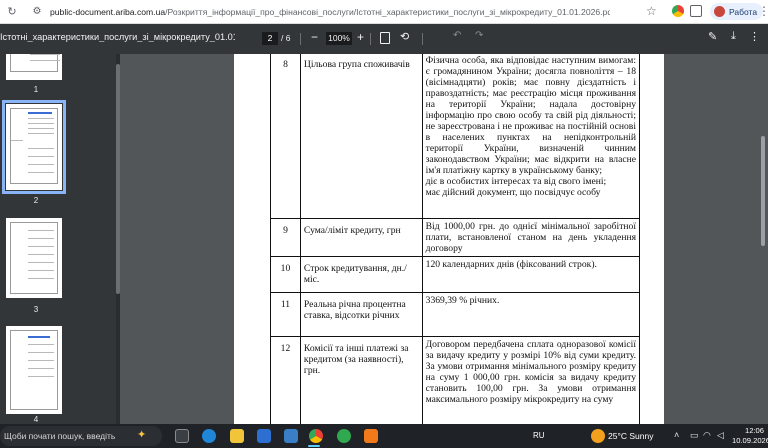 This screenshot has width=768, height=448. What do you see at coordinates (479, 35) in the screenshot?
I see `redo-icon: ↷` at bounding box center [479, 35].